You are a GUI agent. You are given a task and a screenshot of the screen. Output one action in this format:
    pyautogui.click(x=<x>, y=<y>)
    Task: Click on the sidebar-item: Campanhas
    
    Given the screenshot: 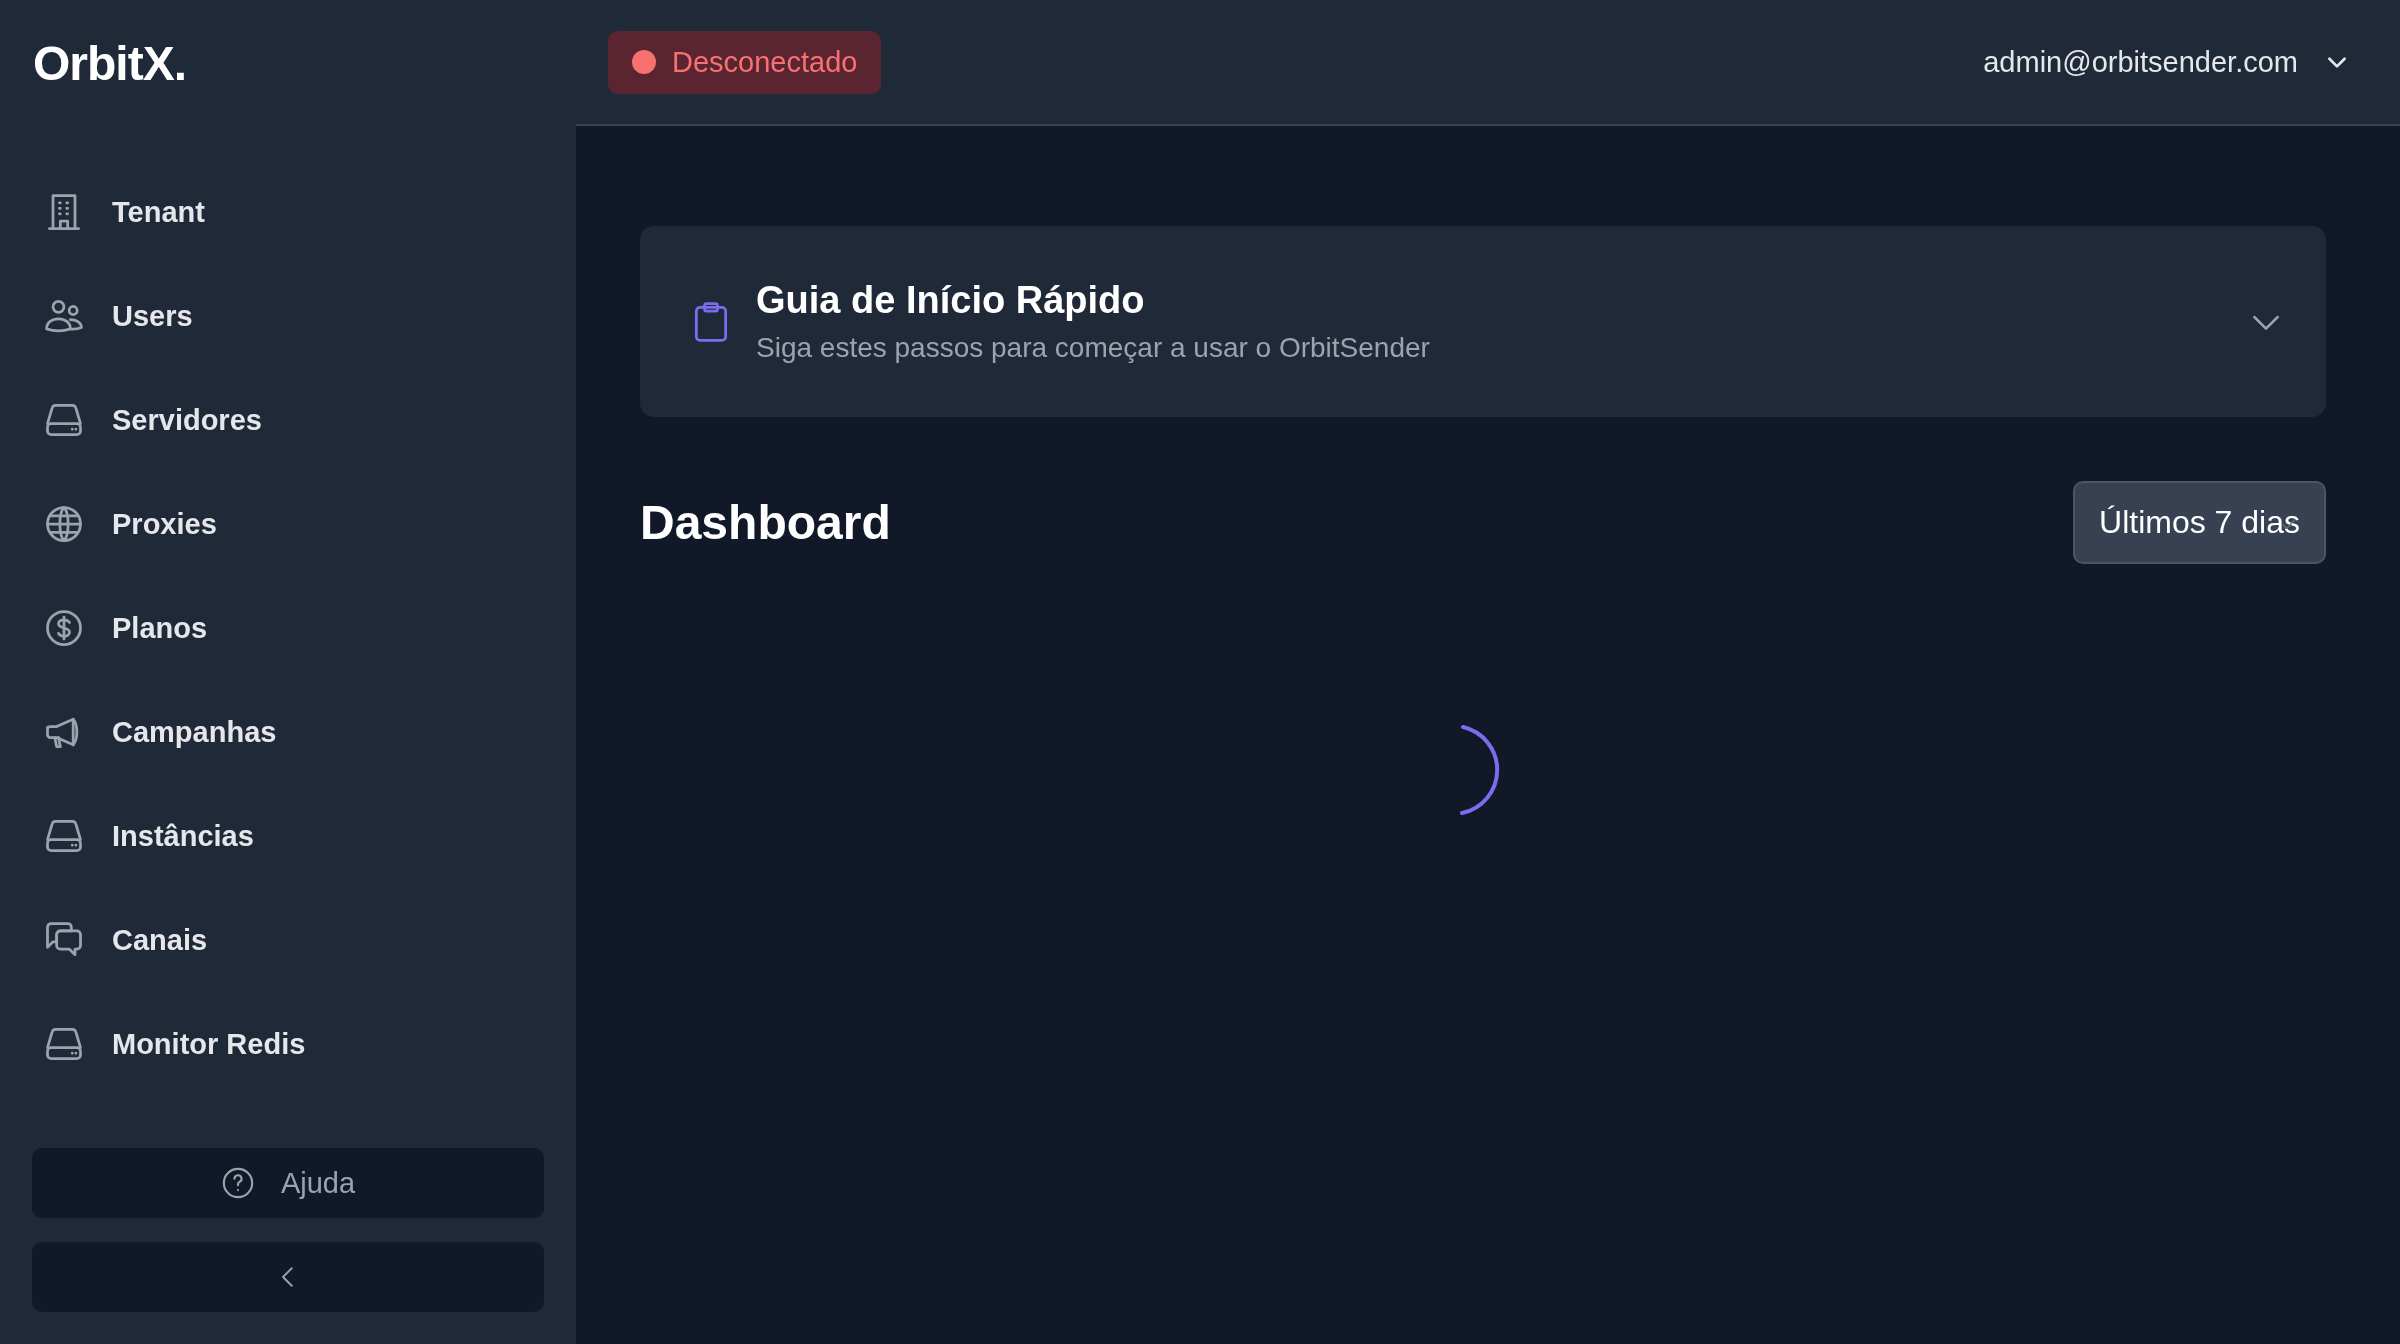 What is the action you would take?
    pyautogui.click(x=154, y=732)
    